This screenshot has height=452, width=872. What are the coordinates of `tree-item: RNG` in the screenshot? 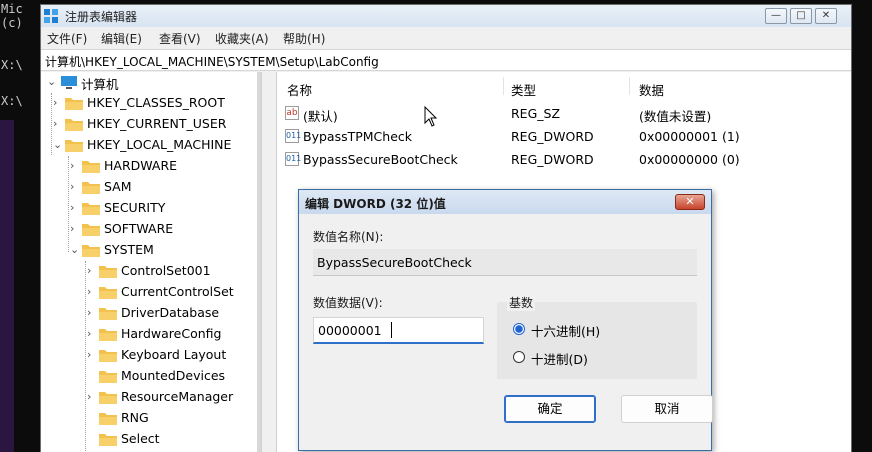 It's located at (149, 418).